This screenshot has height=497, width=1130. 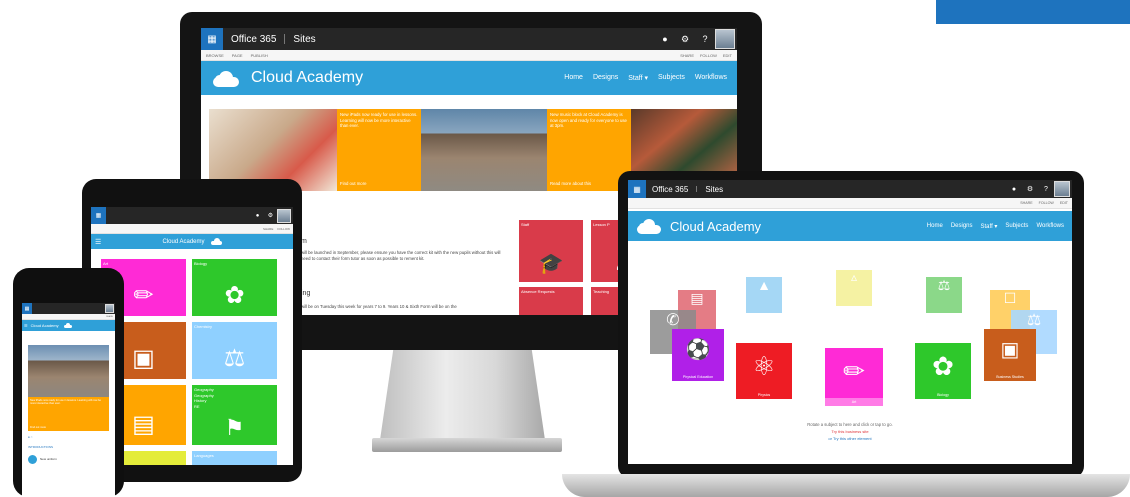 What do you see at coordinates (234, 427) in the screenshot?
I see `uk-map-icon: ⚑` at bounding box center [234, 427].